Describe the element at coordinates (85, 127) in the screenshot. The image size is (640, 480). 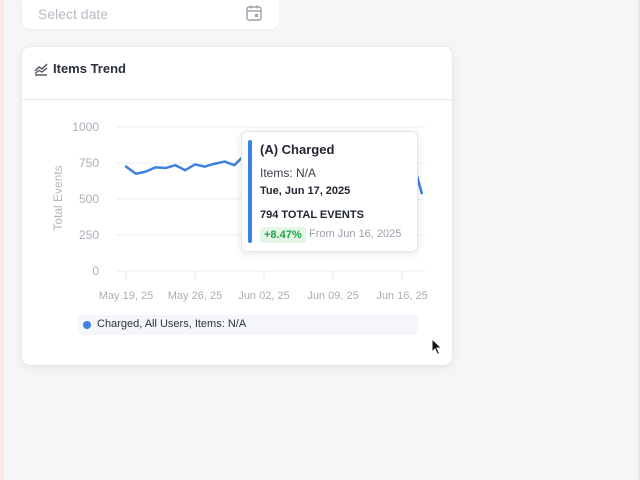
I see `y-tick-label: 1000` at that location.